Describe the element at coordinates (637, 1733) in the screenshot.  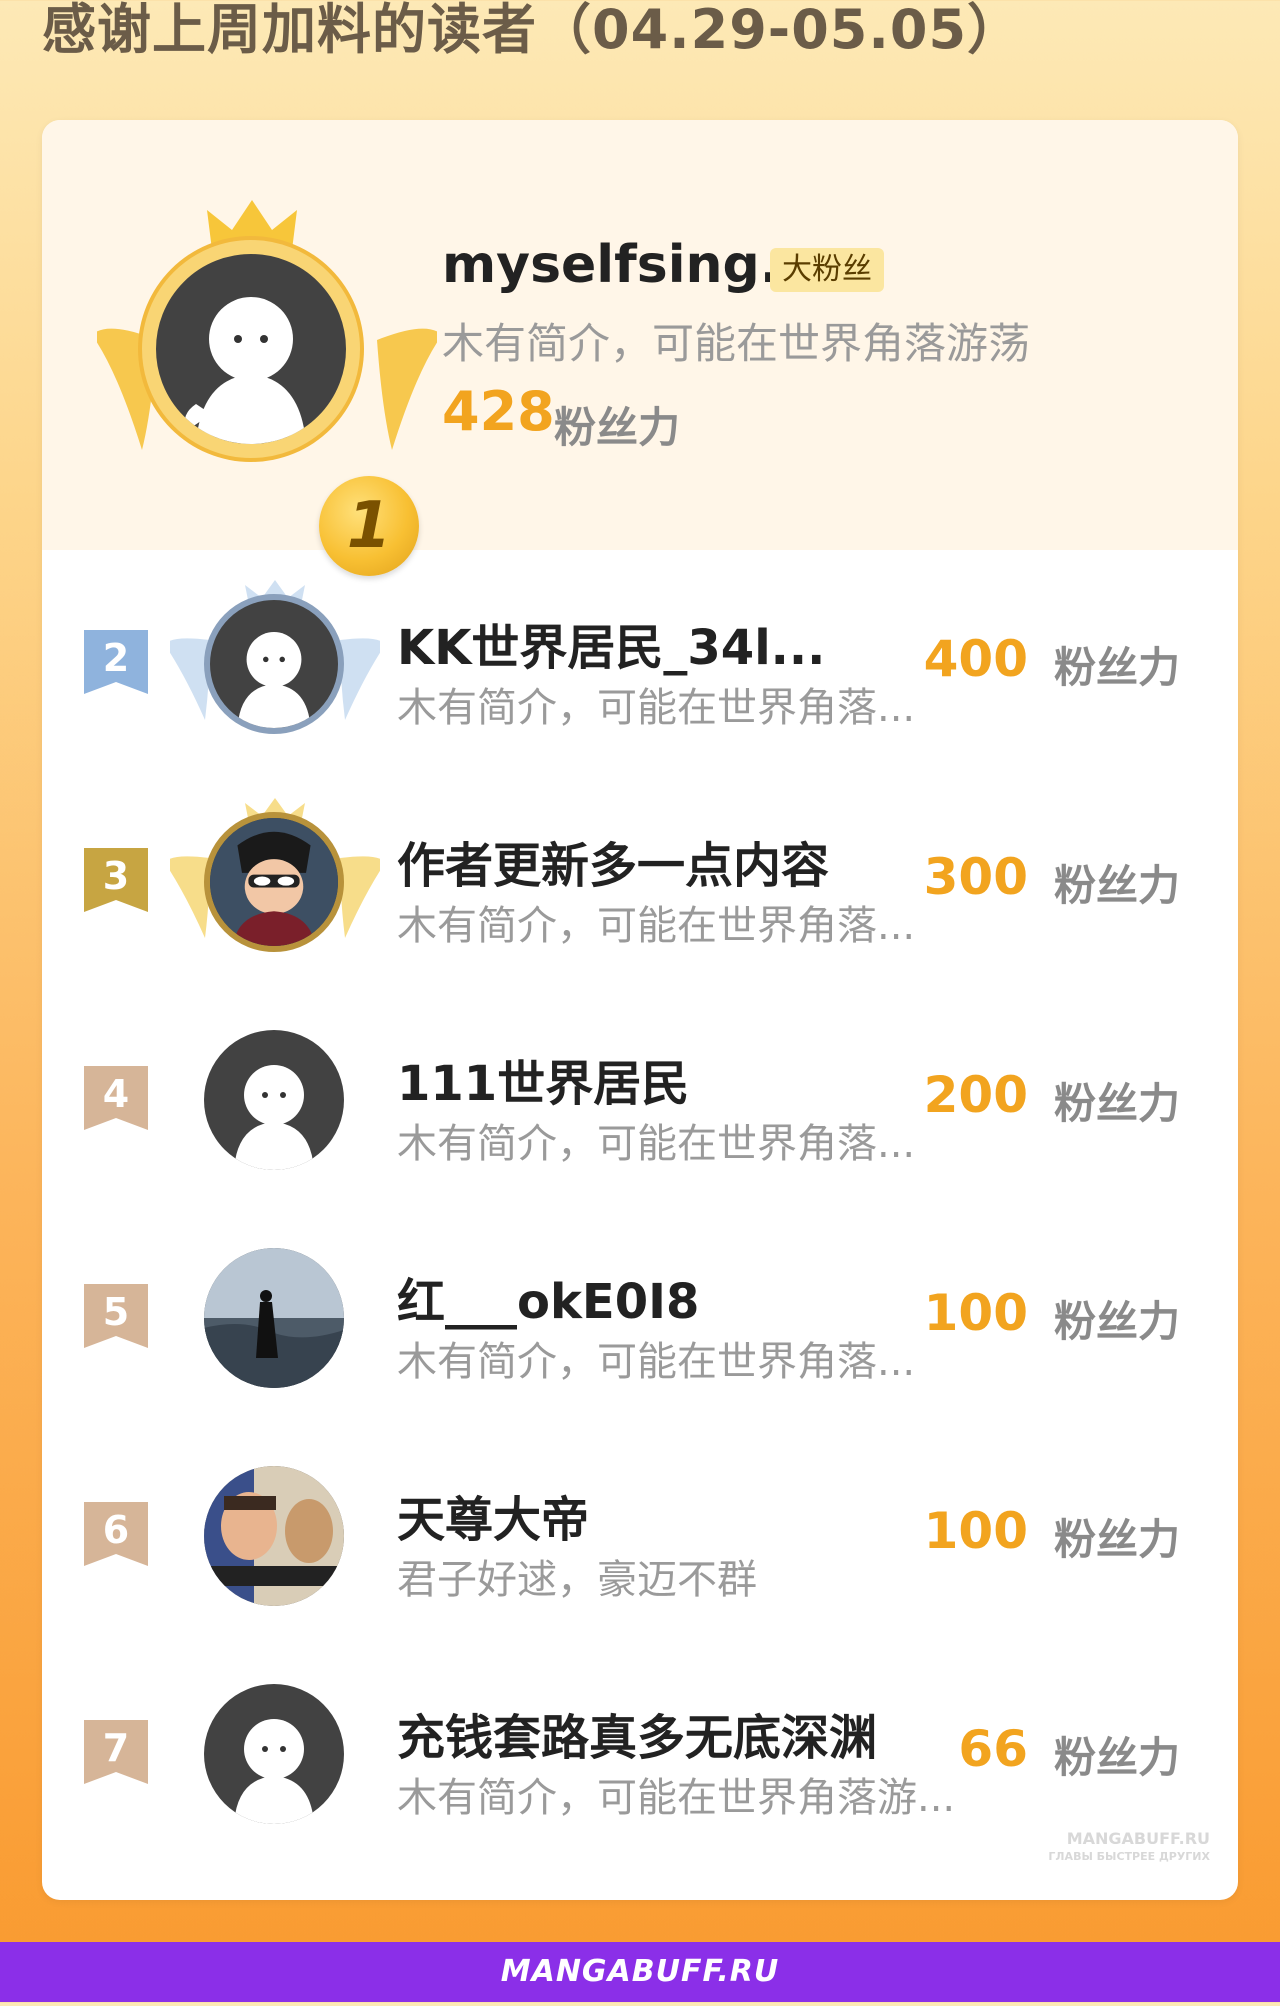
I see `user-name: 充钱套路真多无底深渊` at that location.